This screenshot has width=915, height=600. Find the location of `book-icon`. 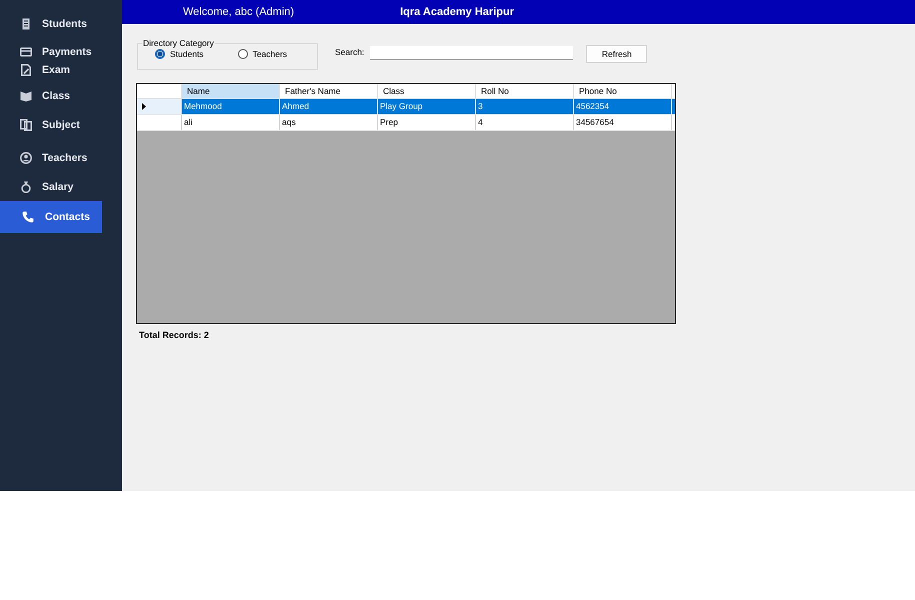

book-icon is located at coordinates (26, 96).